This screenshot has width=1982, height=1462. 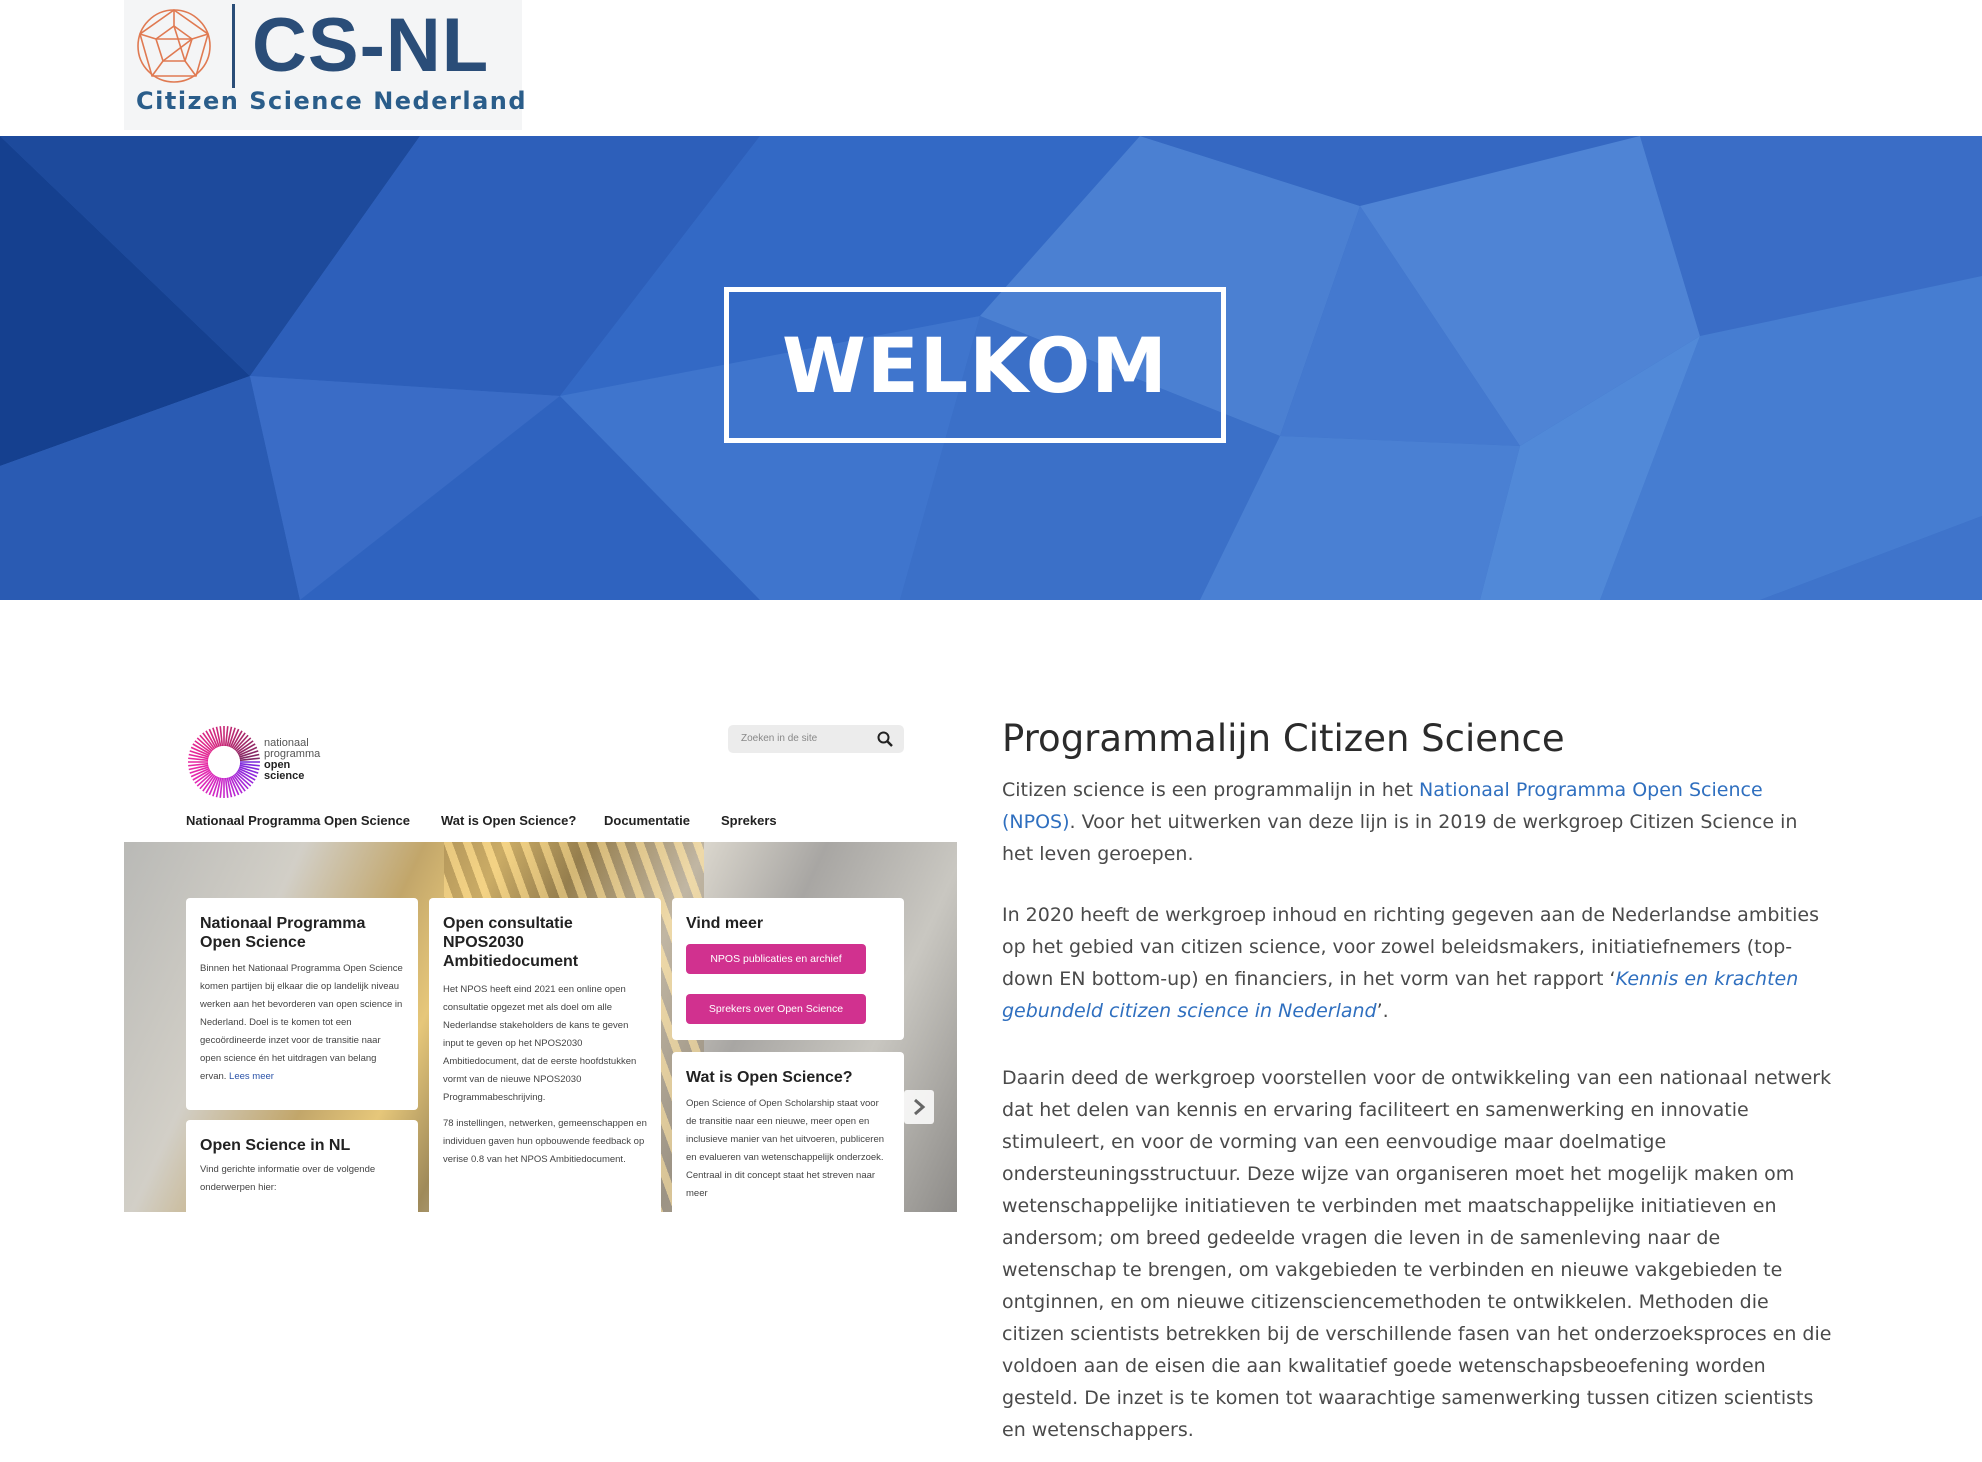 What do you see at coordinates (509, 820) in the screenshot?
I see `npos-nav-item: Wat is Open Science?` at bounding box center [509, 820].